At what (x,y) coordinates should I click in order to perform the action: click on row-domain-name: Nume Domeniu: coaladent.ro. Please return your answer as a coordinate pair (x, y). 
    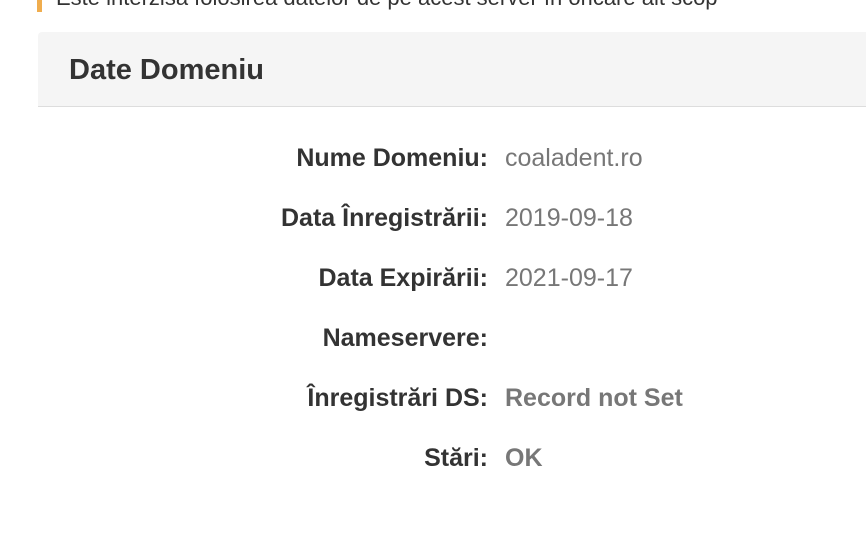
    Looking at the image, I should click on (452, 158).